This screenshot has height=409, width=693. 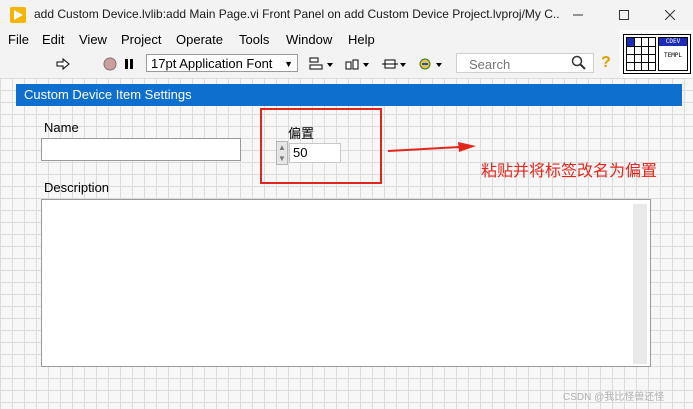 What do you see at coordinates (578, 15) in the screenshot?
I see `minimize-button` at bounding box center [578, 15].